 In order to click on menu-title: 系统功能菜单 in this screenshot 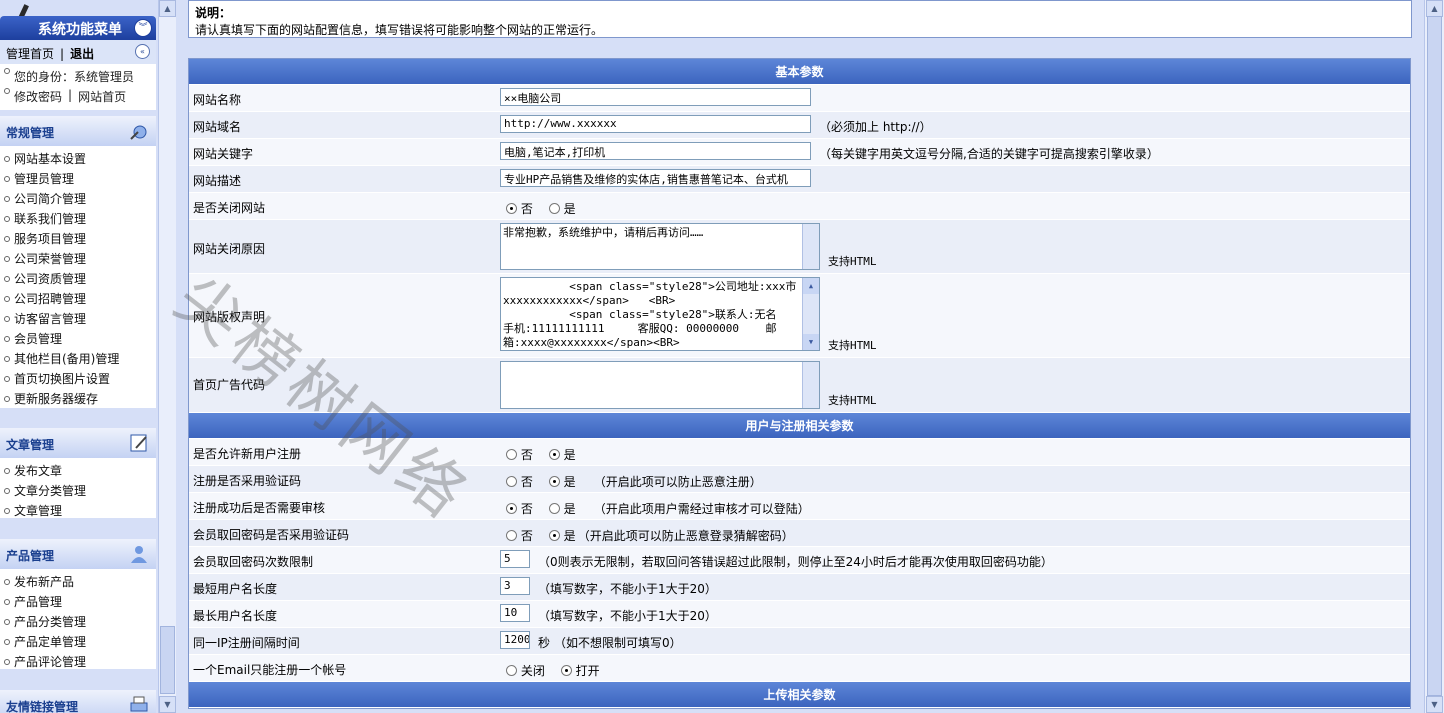, I will do `click(80, 30)`.